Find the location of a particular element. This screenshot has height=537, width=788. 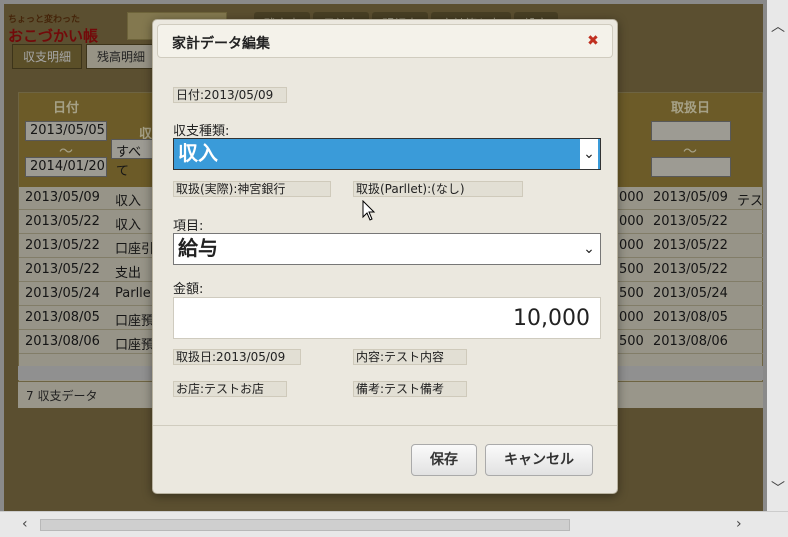

scroll-right-icon: › is located at coordinates (739, 524).